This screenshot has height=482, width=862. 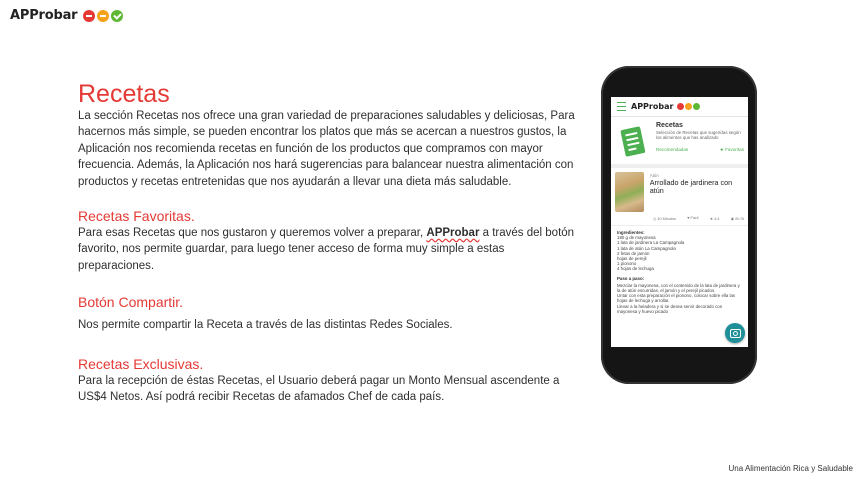 I want to click on exclusivas-heading: Recetas Exclusivas., so click(x=141, y=363).